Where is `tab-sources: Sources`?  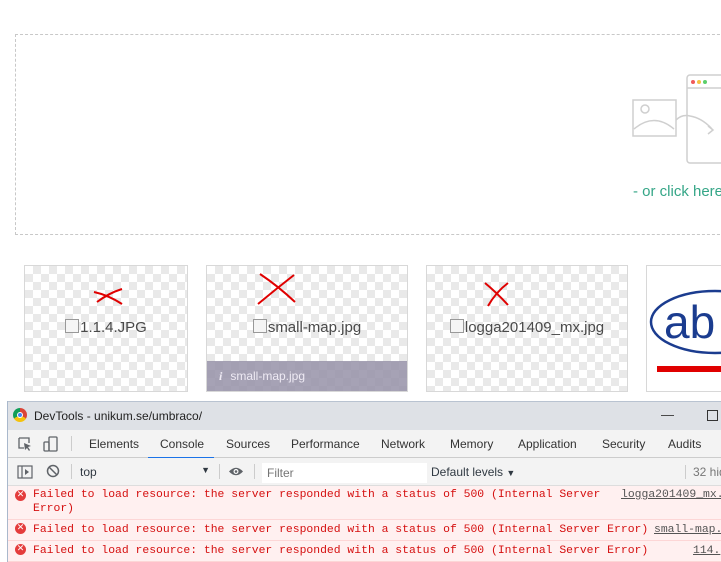
tab-sources: Sources is located at coordinates (248, 444).